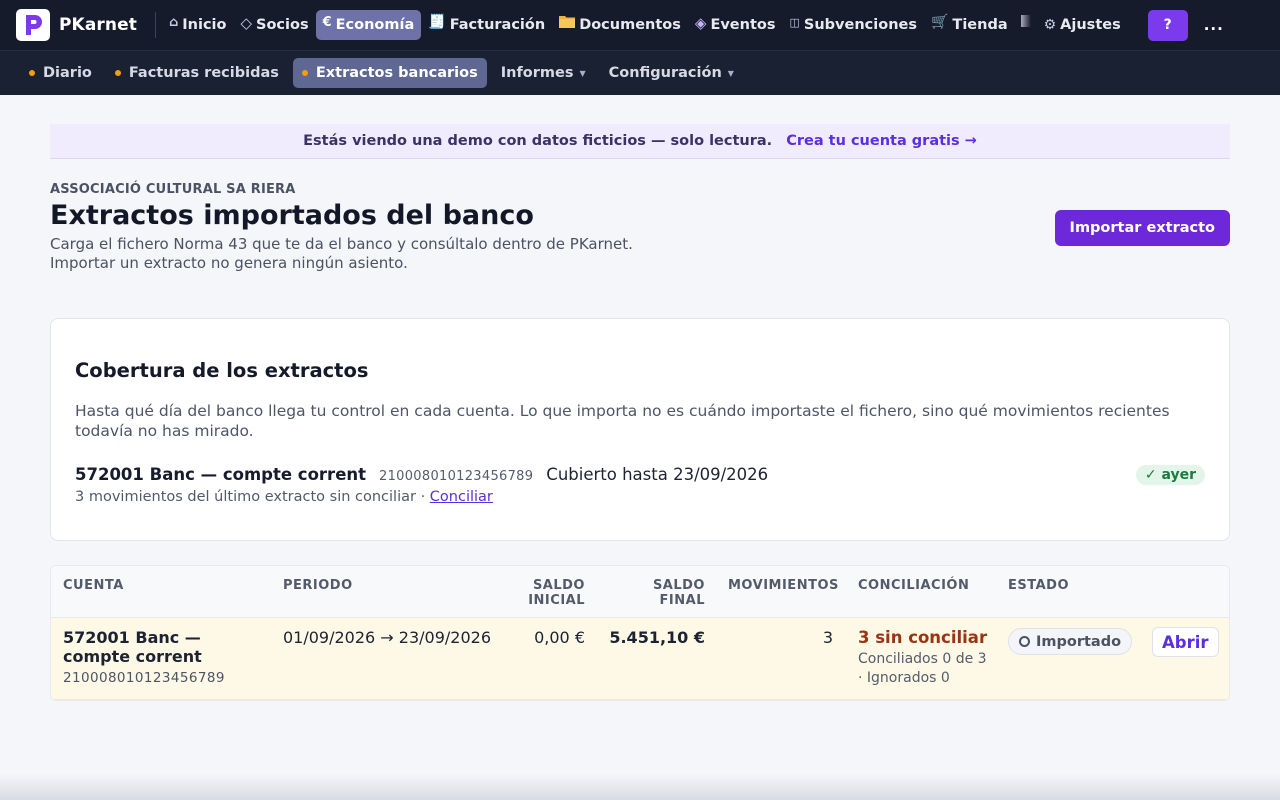 The image size is (1280, 800). What do you see at coordinates (497, 25) in the screenshot?
I see `nav-item-label: Facturación` at bounding box center [497, 25].